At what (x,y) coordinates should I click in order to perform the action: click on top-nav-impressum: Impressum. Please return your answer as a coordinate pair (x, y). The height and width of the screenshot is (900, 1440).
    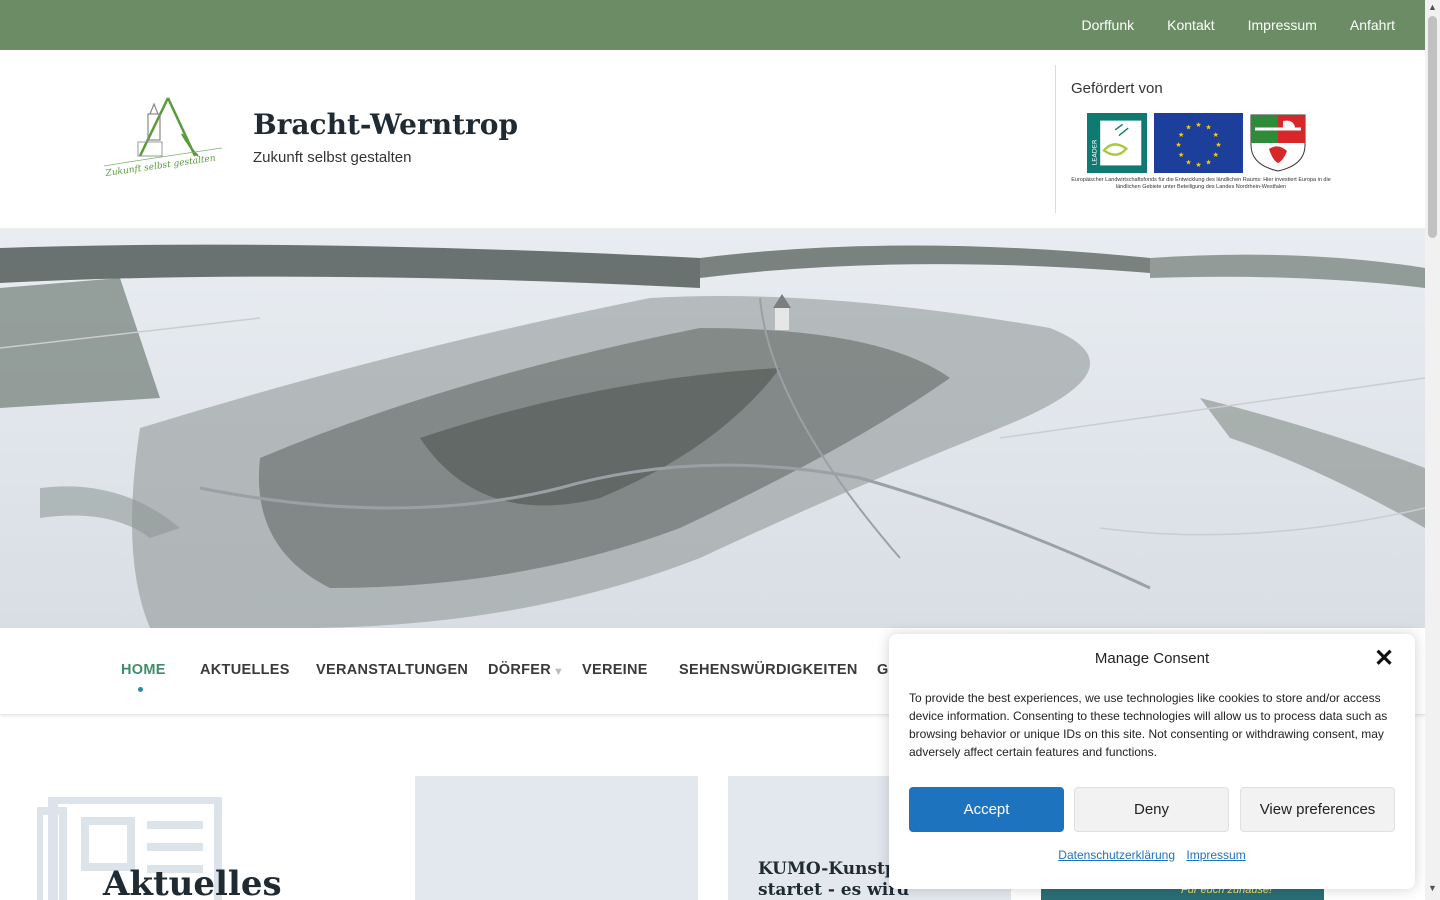
    Looking at the image, I should click on (1282, 25).